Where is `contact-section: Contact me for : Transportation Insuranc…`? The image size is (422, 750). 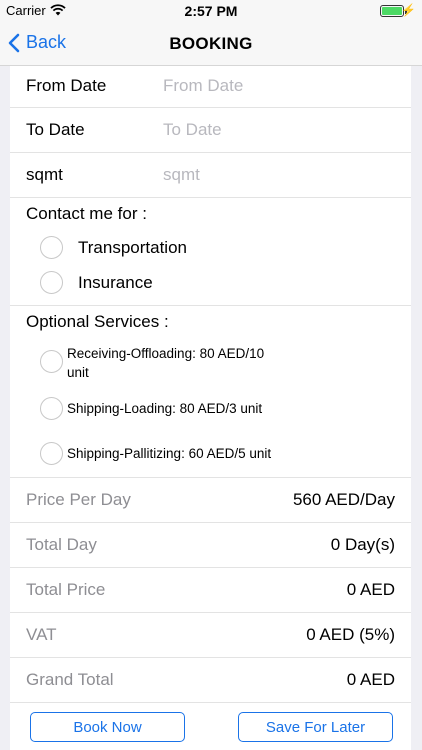 contact-section: Contact me for : Transportation Insuranc… is located at coordinates (210, 252).